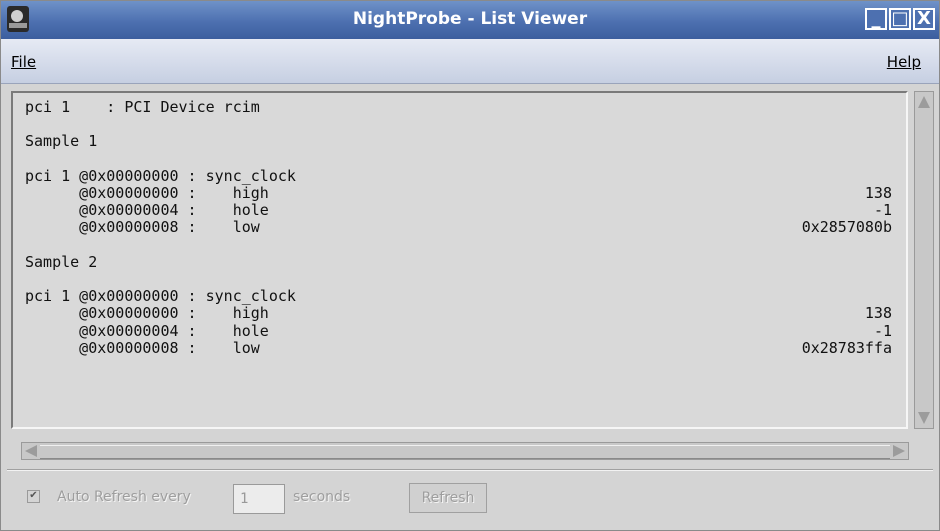 This screenshot has width=940, height=531. Describe the element at coordinates (924, 19) in the screenshot. I see `close-icon: X` at that location.